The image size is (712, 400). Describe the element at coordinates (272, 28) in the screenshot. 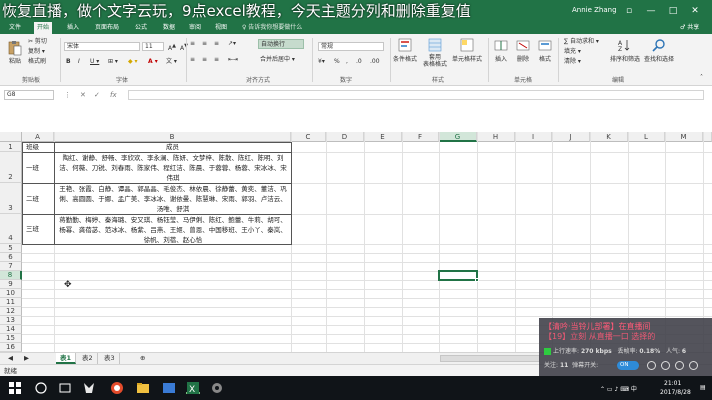

I see `tell-me-box: ♀ 告诉我你想要做什么` at that location.